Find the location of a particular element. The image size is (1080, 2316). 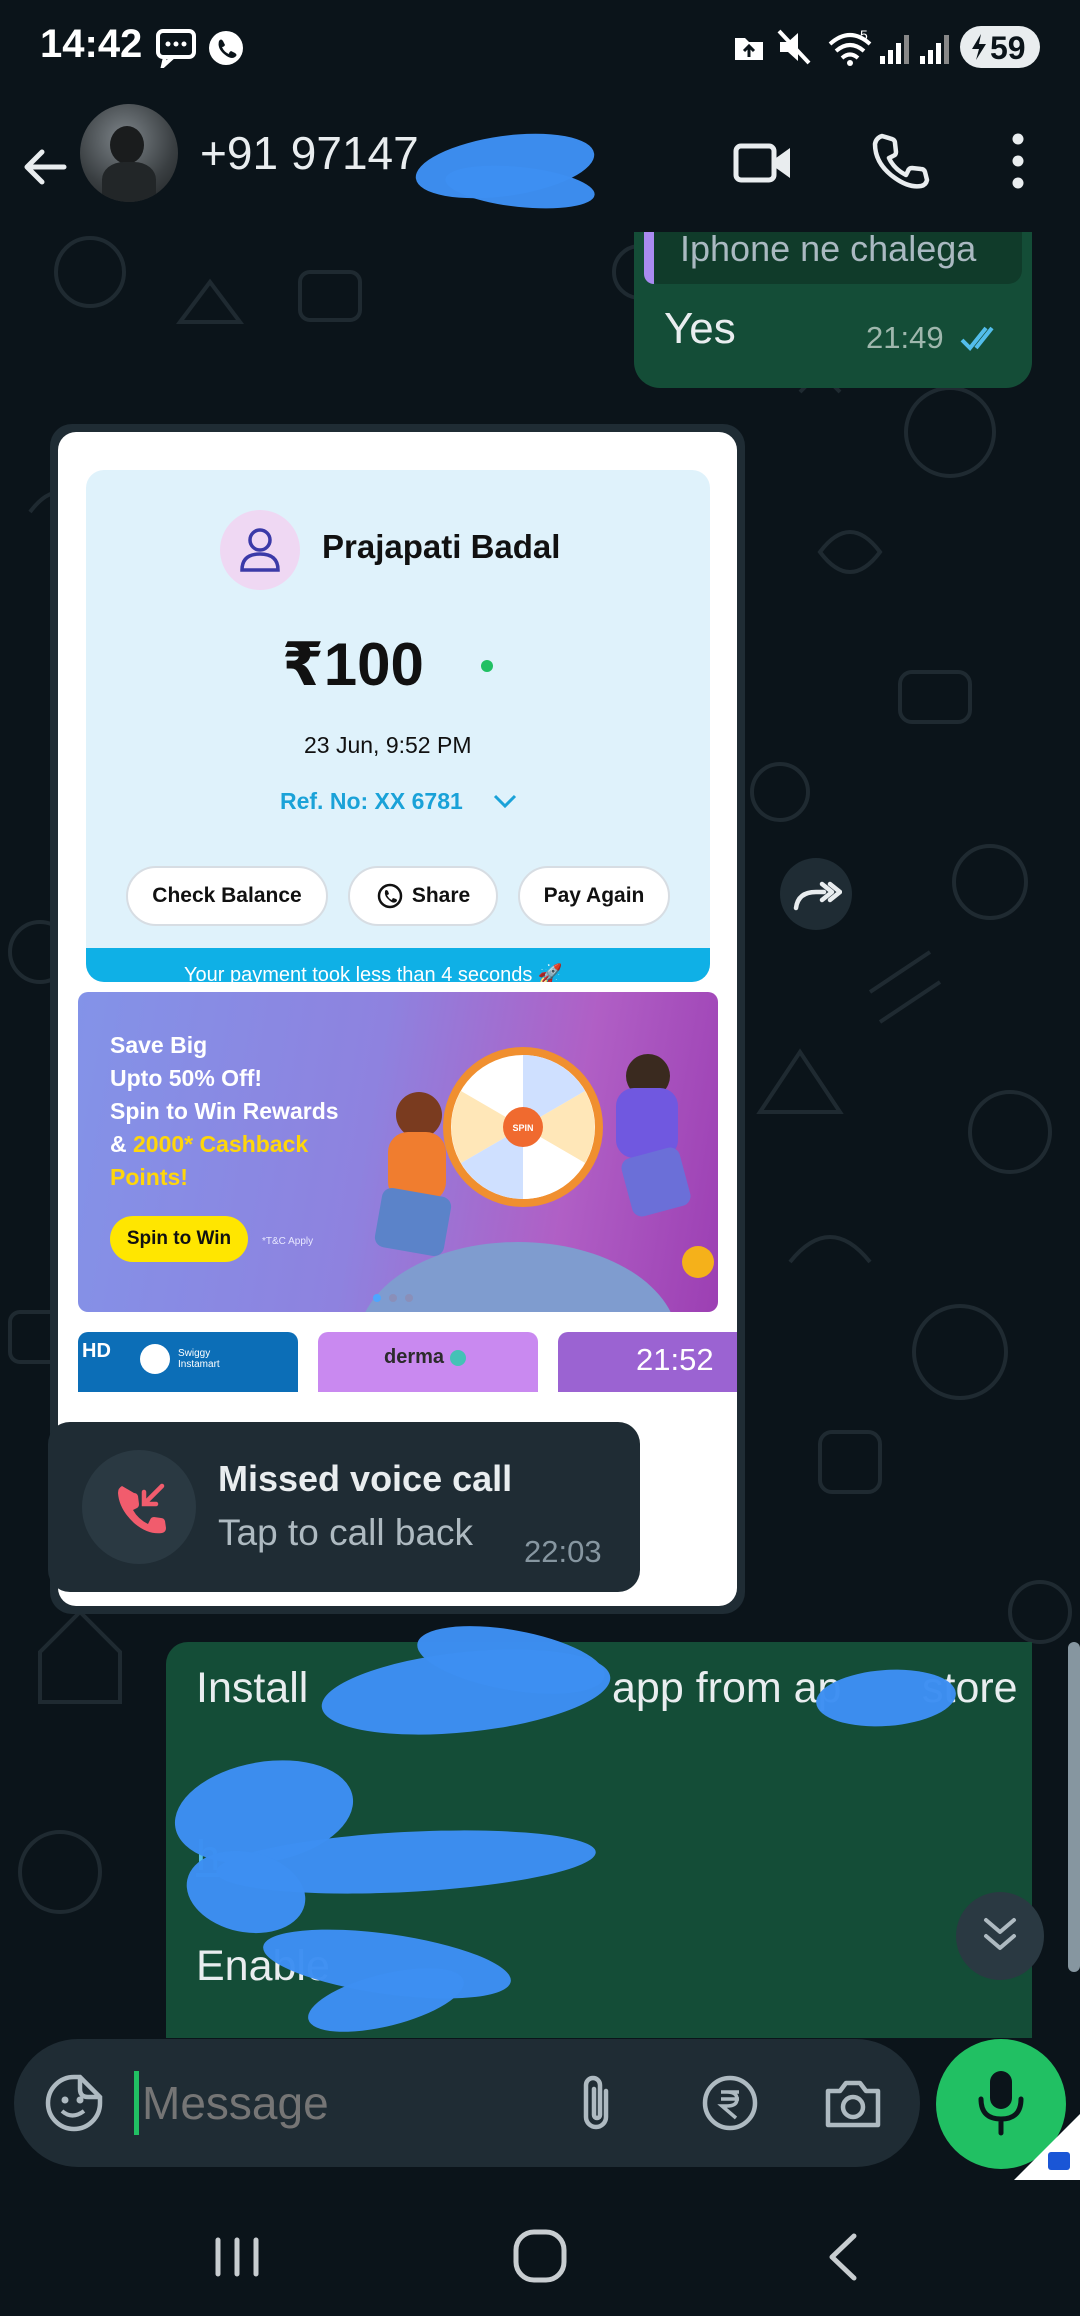

message-bubble-outgoing: Iphone ne chalega Yes 21:49 is located at coordinates (833, 310).